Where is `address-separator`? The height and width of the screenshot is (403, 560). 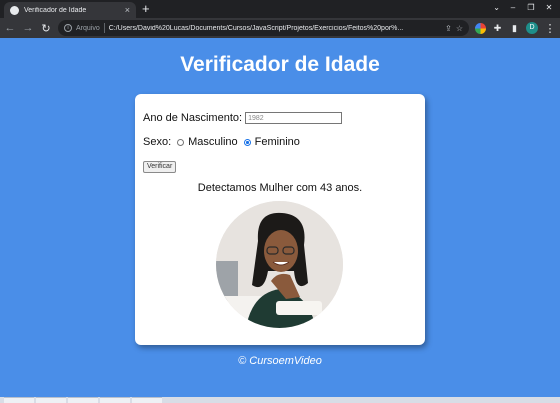
address-separator is located at coordinates (104, 28).